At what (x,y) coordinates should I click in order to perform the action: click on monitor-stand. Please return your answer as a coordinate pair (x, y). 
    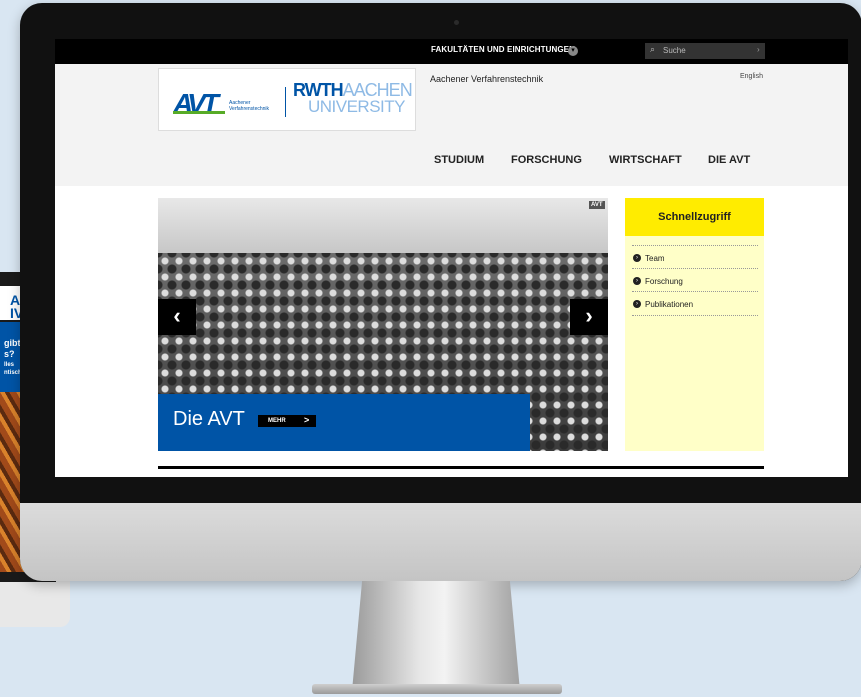
    Looking at the image, I should click on (436, 636).